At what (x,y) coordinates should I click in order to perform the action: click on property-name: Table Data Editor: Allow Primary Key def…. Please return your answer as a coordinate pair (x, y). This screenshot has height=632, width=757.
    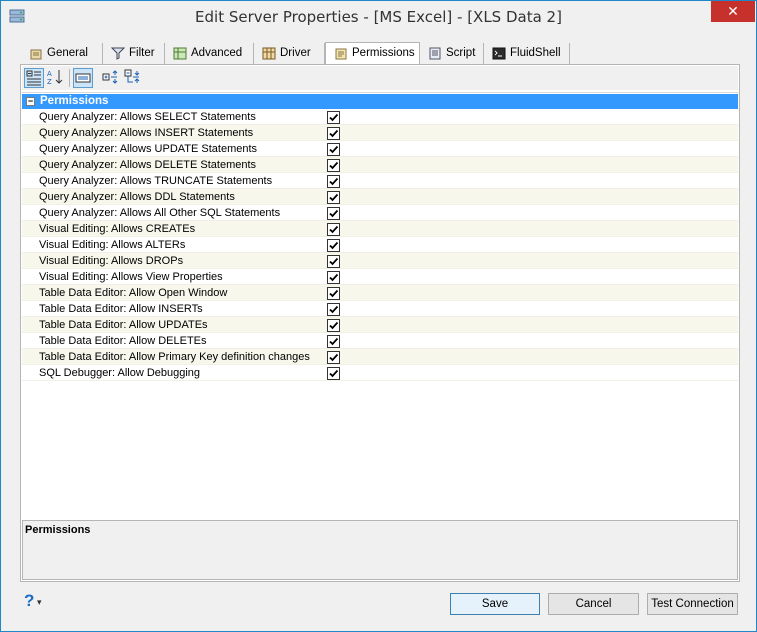
    Looking at the image, I should click on (174, 357).